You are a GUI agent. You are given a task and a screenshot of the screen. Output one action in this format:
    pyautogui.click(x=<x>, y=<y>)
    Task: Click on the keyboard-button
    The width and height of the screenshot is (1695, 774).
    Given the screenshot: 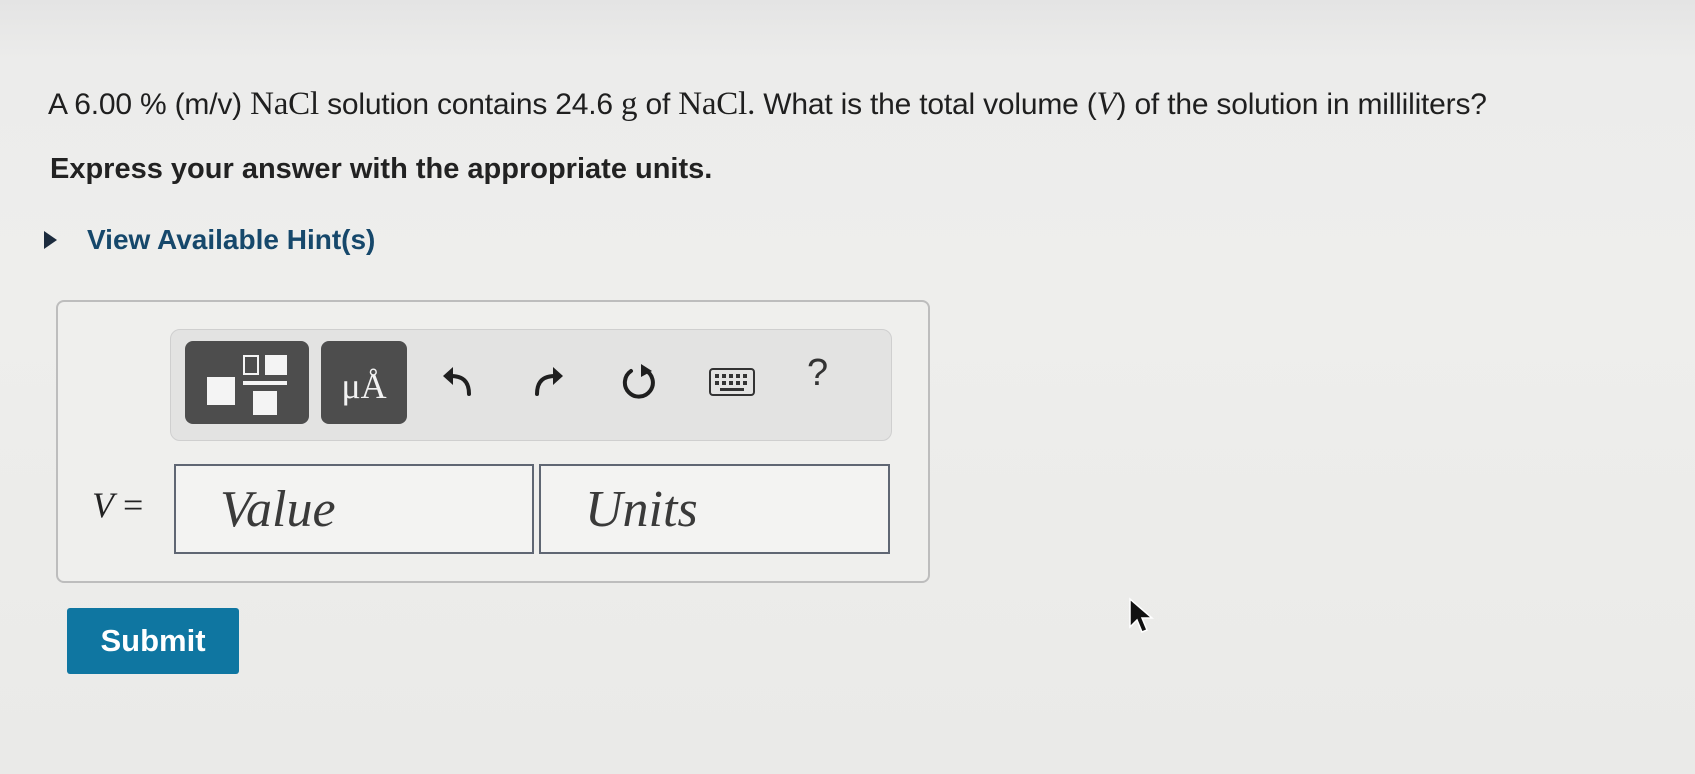 What is the action you would take?
    pyautogui.click(x=732, y=382)
    